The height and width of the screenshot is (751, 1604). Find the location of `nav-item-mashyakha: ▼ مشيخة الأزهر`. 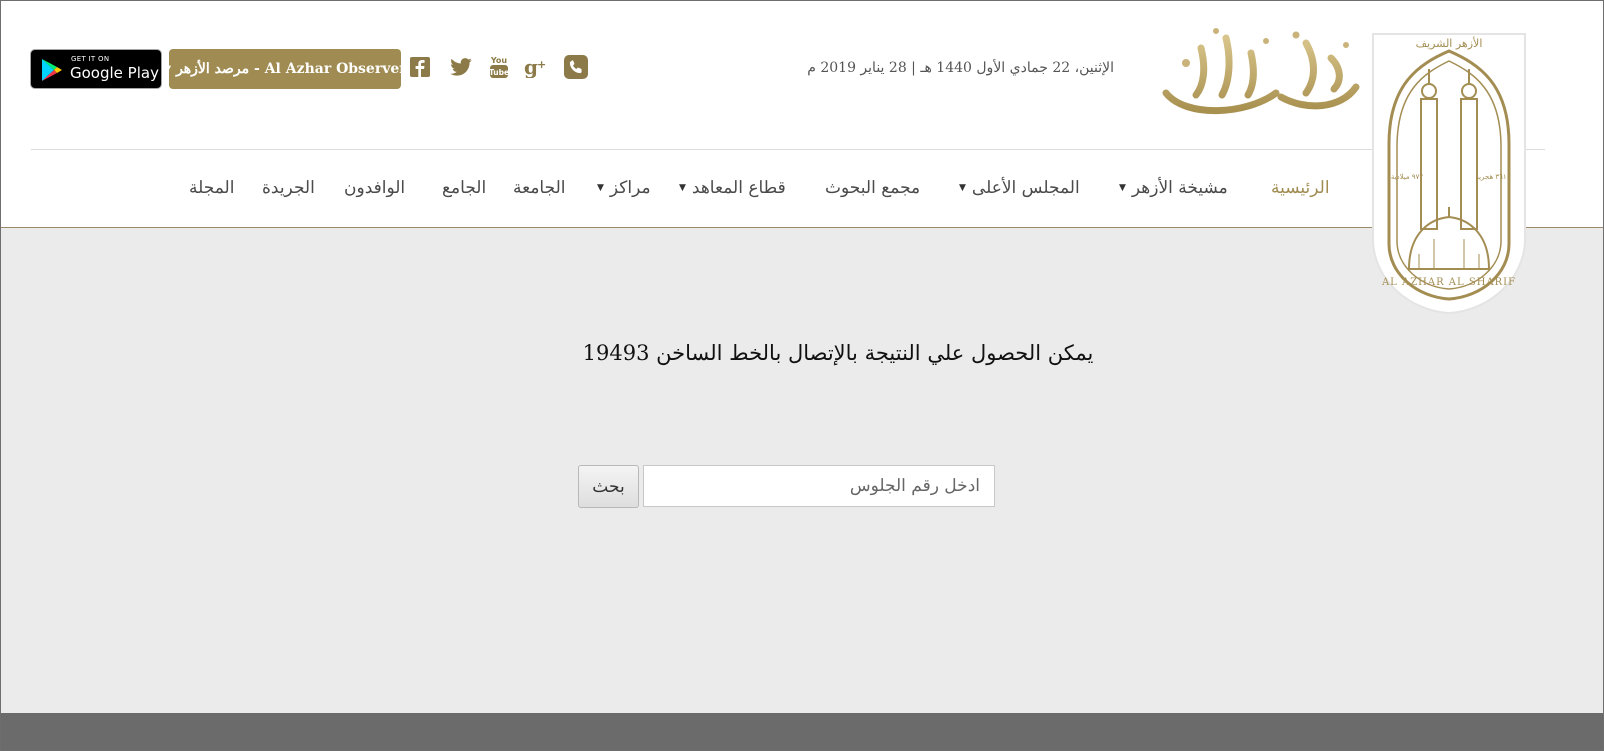

nav-item-mashyakha: ▼ مشيخة الأزهر is located at coordinates (1173, 188).